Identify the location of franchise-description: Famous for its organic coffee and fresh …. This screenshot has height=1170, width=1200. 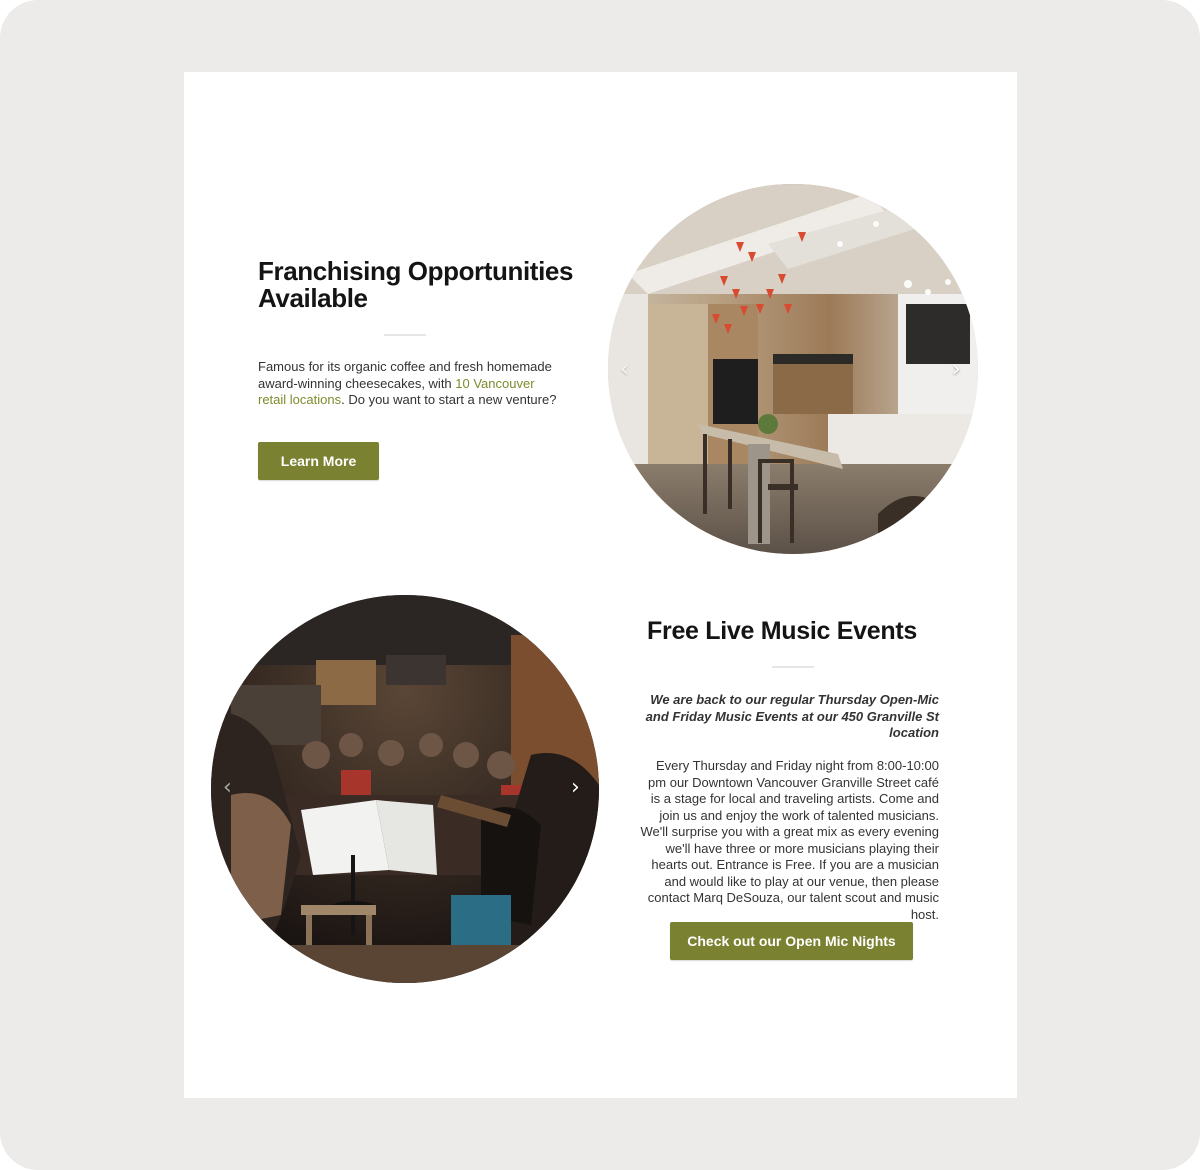
(408, 384).